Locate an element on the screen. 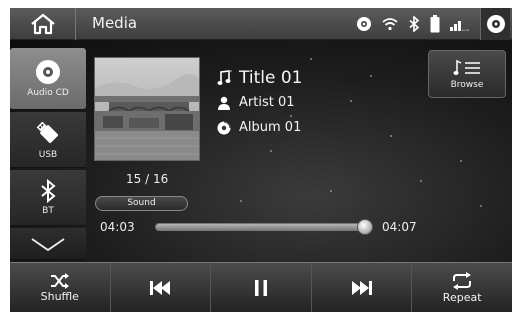 The image size is (512, 312). track-position: 15 / 16 is located at coordinates (147, 179).